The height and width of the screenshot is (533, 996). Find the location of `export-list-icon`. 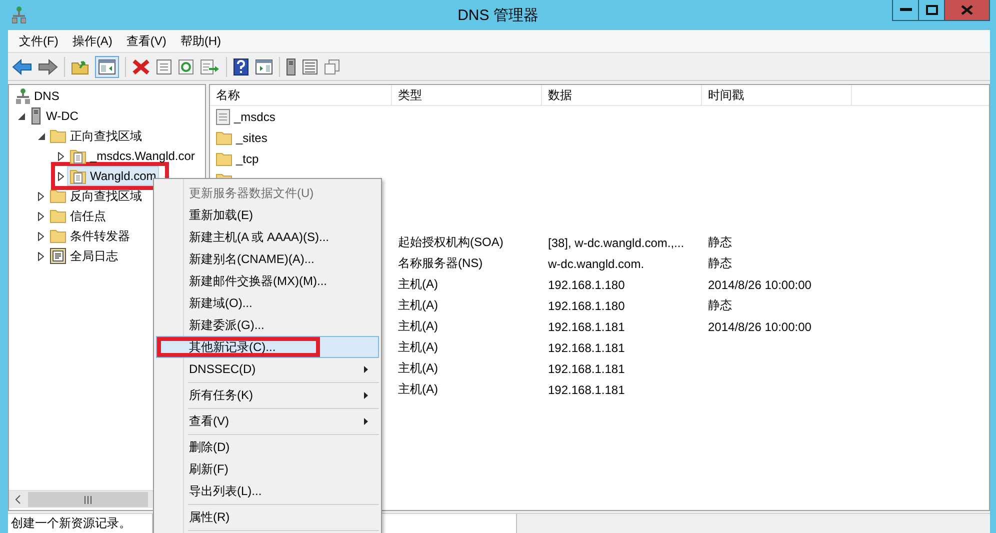

export-list-icon is located at coordinates (210, 66).